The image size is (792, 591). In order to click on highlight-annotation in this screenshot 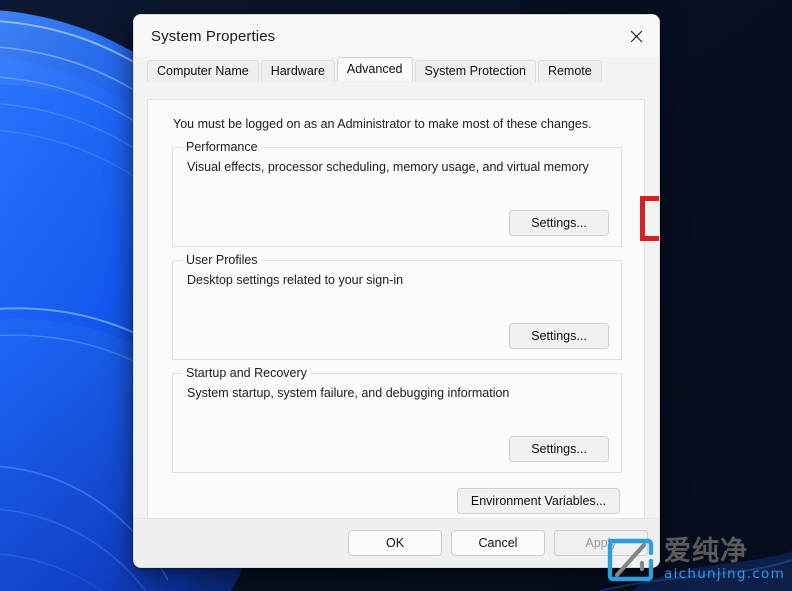, I will do `click(649, 218)`.